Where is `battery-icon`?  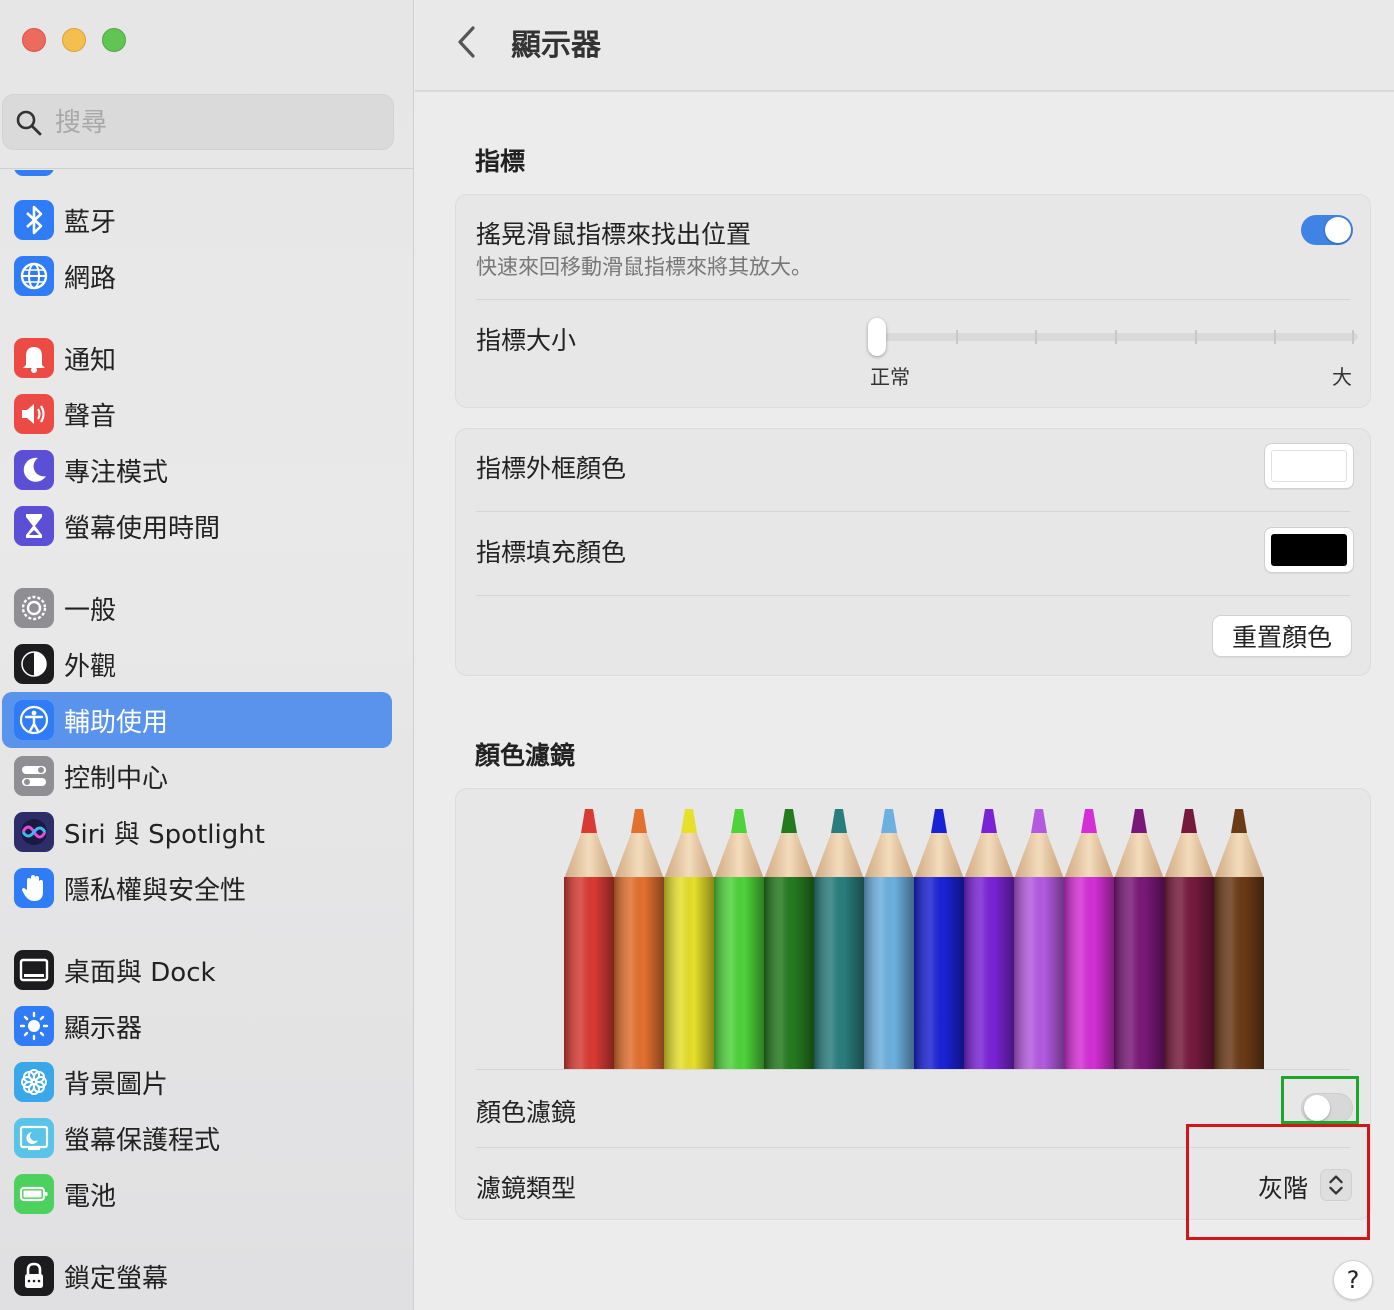
battery-icon is located at coordinates (34, 1194).